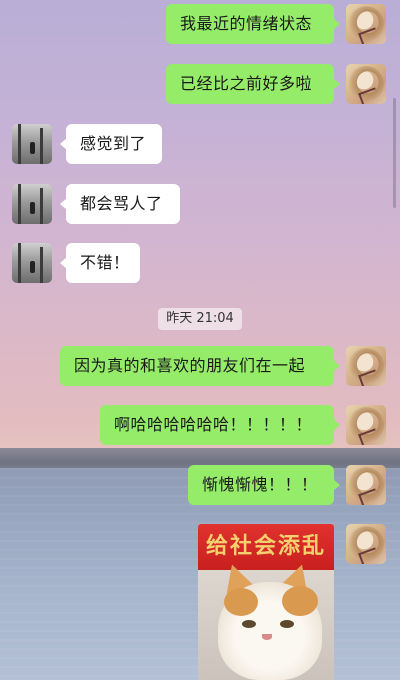  What do you see at coordinates (200, 366) in the screenshot?
I see `message-bubble-self: 因为真的和喜欢的朋友们在一起` at bounding box center [200, 366].